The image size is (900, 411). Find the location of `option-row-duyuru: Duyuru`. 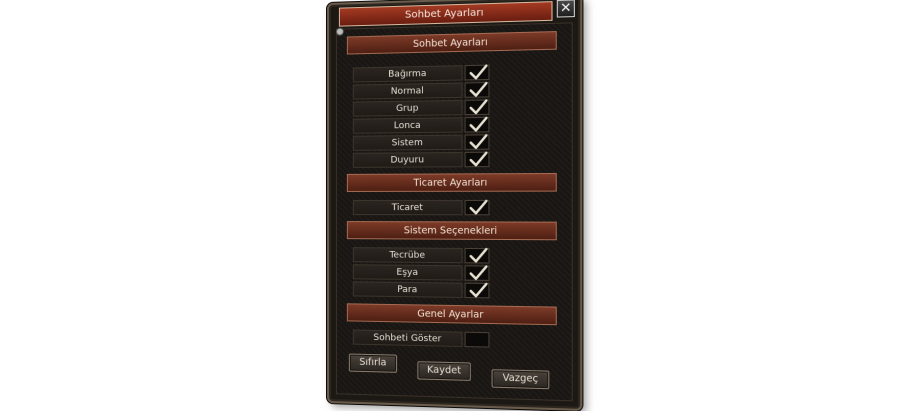

option-row-duyuru: Duyuru is located at coordinates (450, 160).